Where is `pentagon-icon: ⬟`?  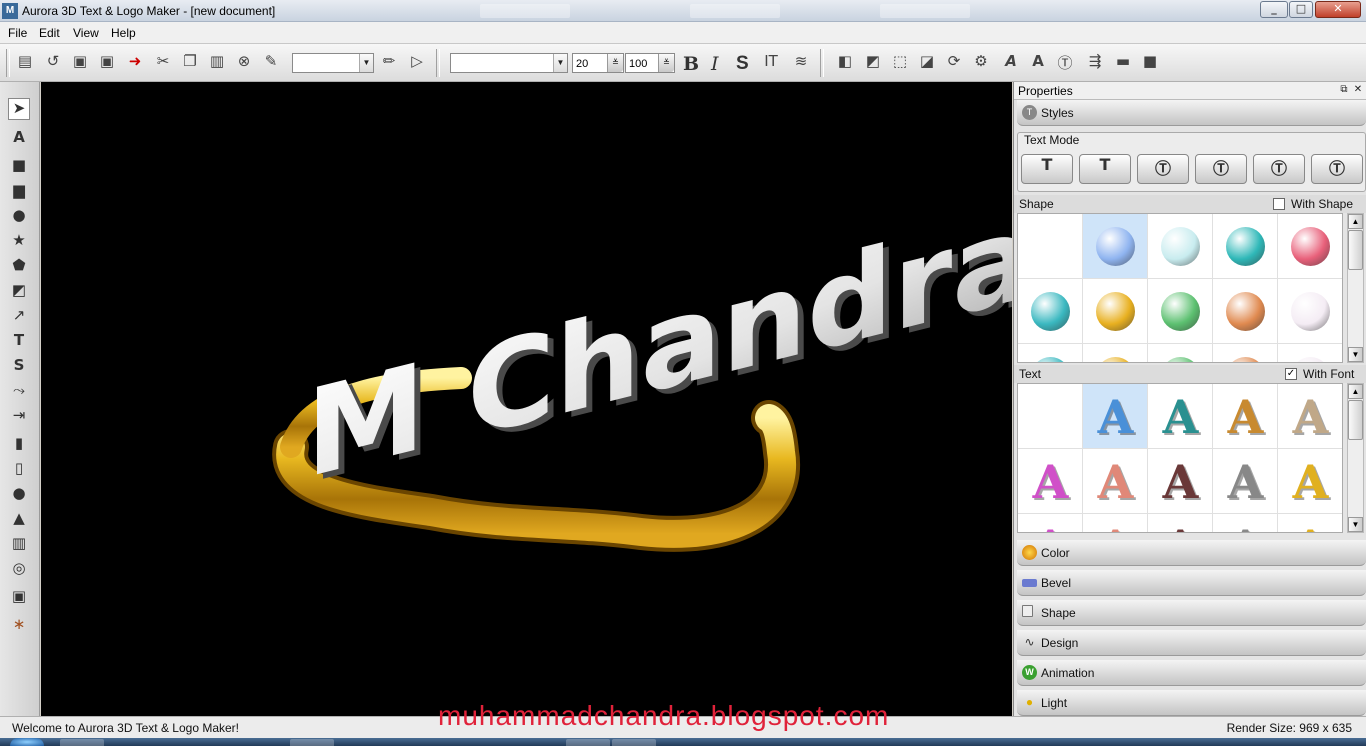
pentagon-icon: ⬟ is located at coordinates (19, 267).